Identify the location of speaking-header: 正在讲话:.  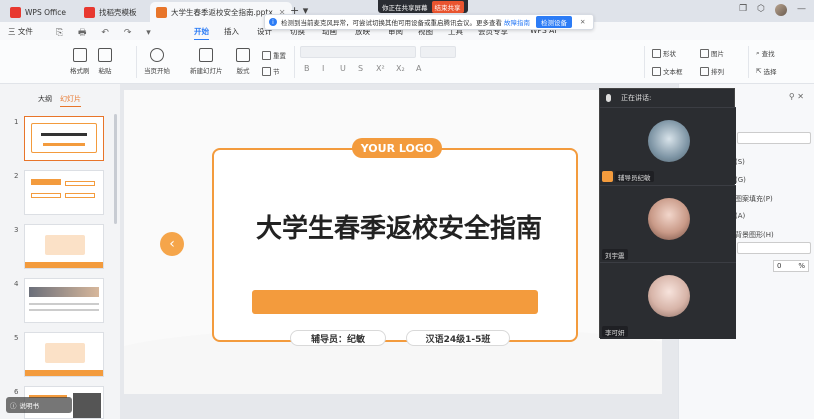
(668, 98).